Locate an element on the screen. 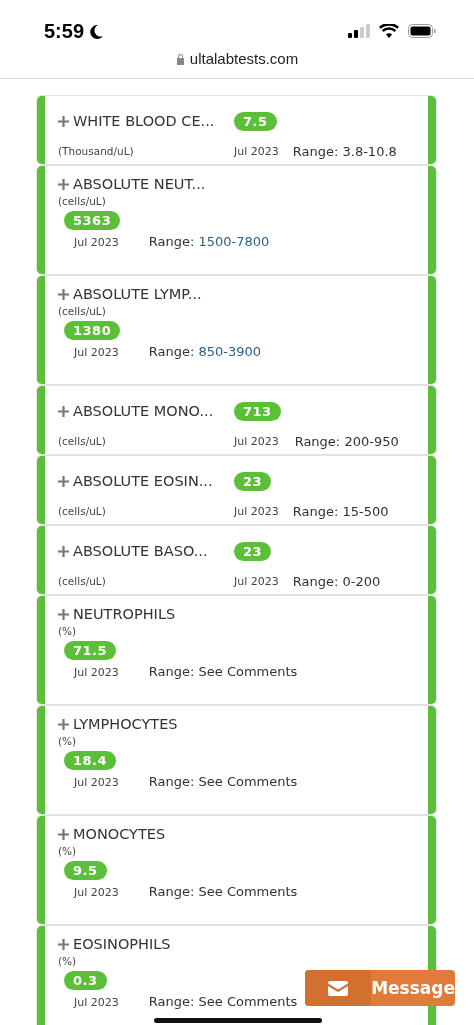  units-text: (Thousand/uL) is located at coordinates (96, 151).